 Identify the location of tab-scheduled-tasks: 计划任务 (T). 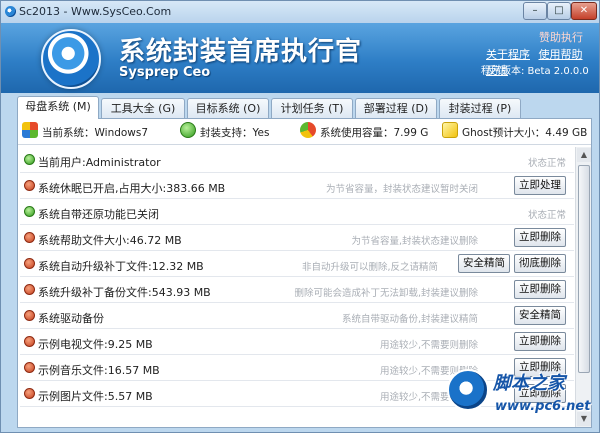
(312, 108).